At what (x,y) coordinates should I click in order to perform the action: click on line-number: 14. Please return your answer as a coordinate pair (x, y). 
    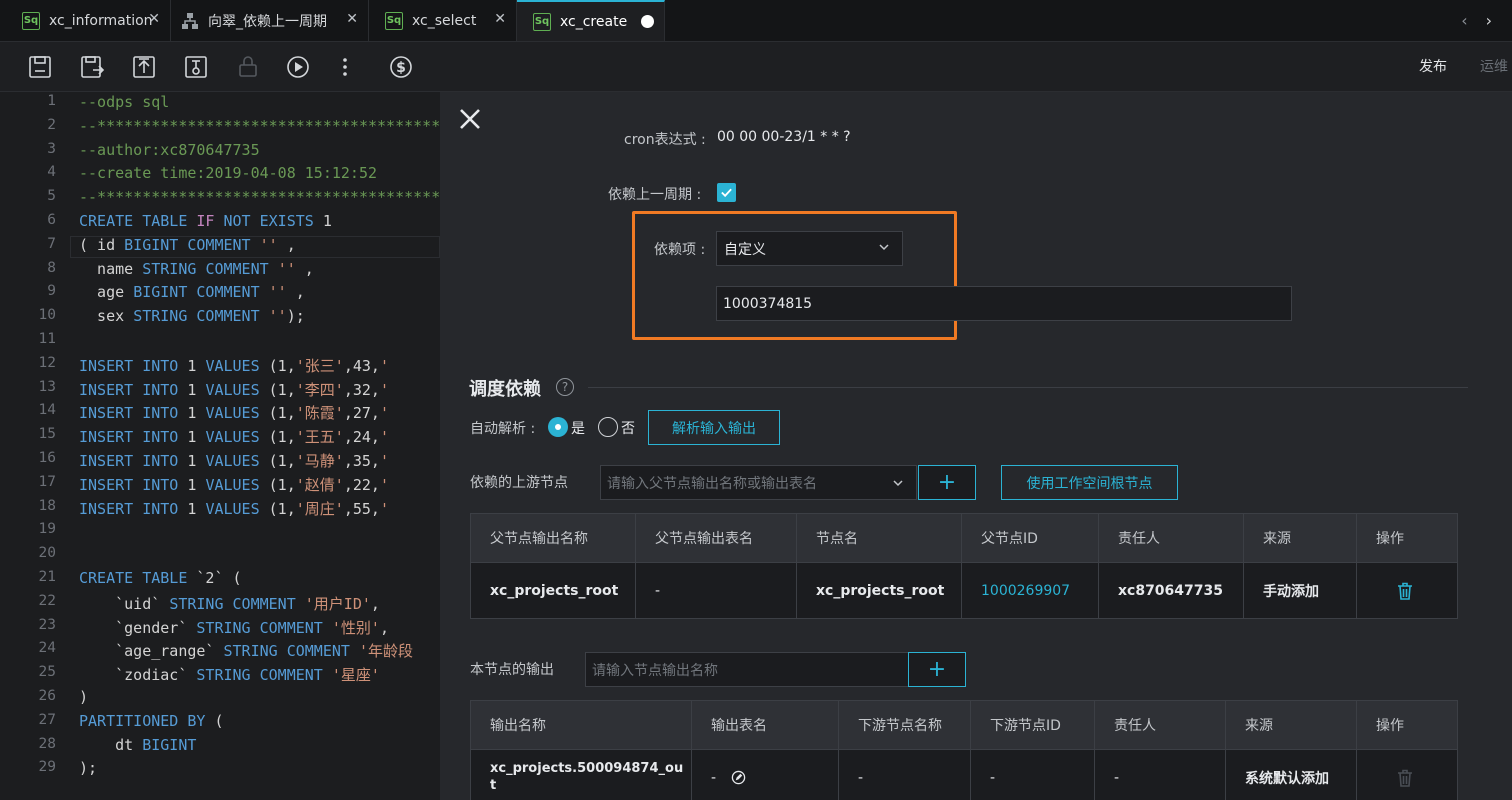
    Looking at the image, I should click on (47, 410).